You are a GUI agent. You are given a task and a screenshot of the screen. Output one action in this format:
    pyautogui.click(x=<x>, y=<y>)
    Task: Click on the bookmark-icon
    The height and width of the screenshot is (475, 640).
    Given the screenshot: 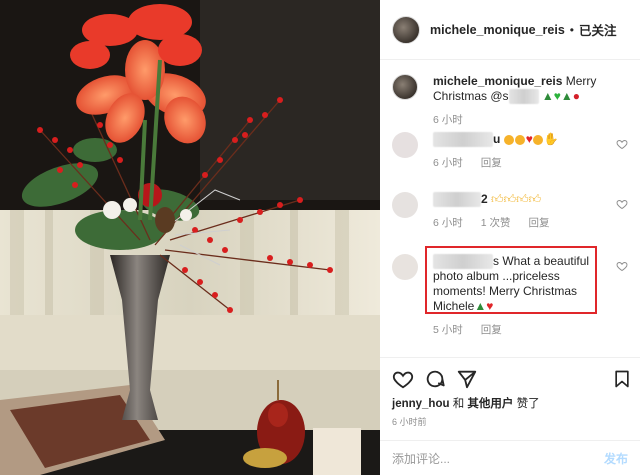 What is the action you would take?
    pyautogui.click(x=622, y=379)
    